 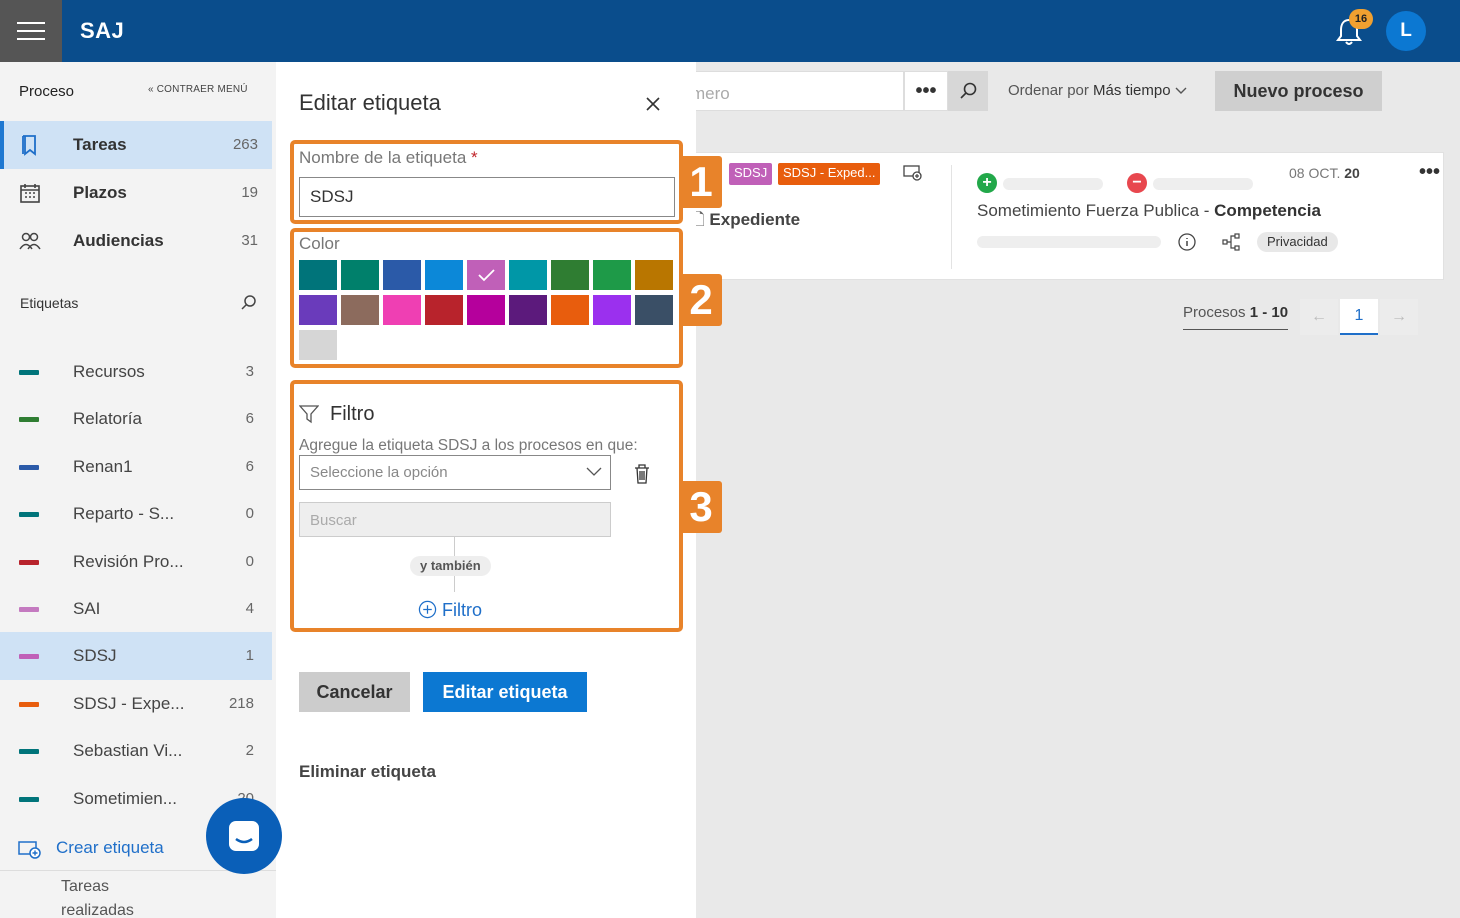 I want to click on tag-count: 2, so click(x=249, y=750).